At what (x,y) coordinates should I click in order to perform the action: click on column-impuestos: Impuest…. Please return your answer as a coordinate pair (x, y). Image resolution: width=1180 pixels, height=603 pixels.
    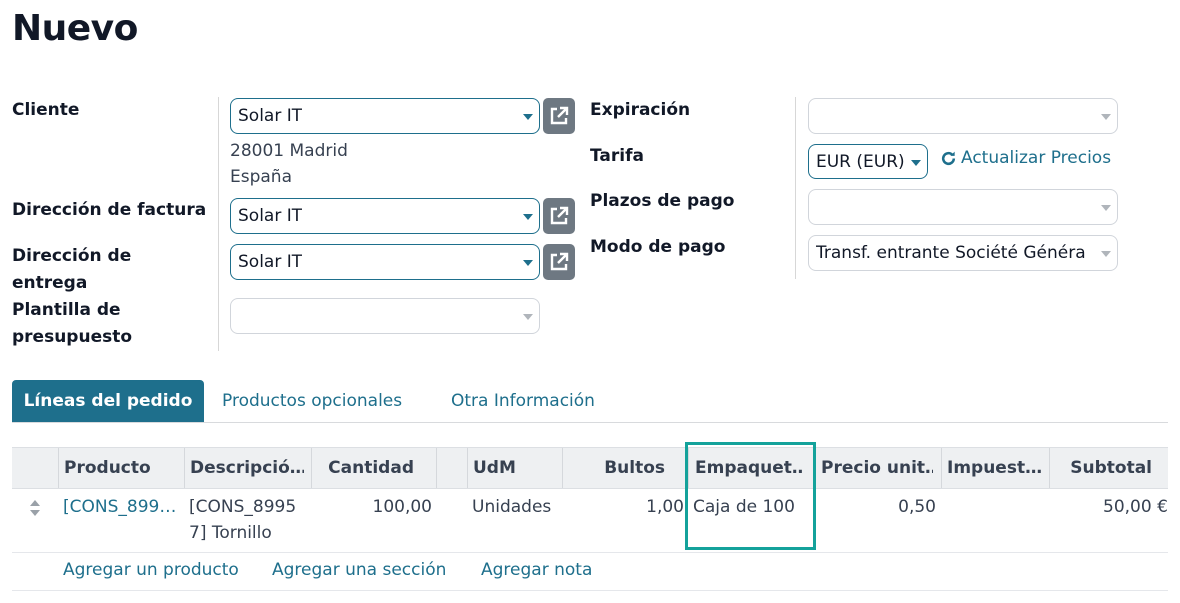
    Looking at the image, I should click on (995, 468).